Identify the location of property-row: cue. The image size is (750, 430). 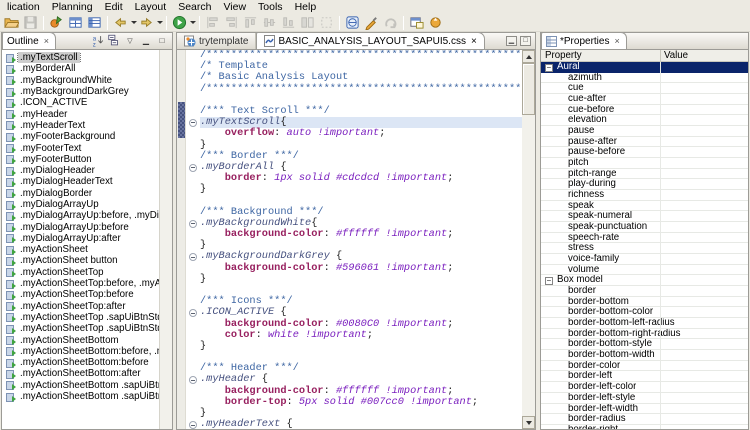
(644, 89).